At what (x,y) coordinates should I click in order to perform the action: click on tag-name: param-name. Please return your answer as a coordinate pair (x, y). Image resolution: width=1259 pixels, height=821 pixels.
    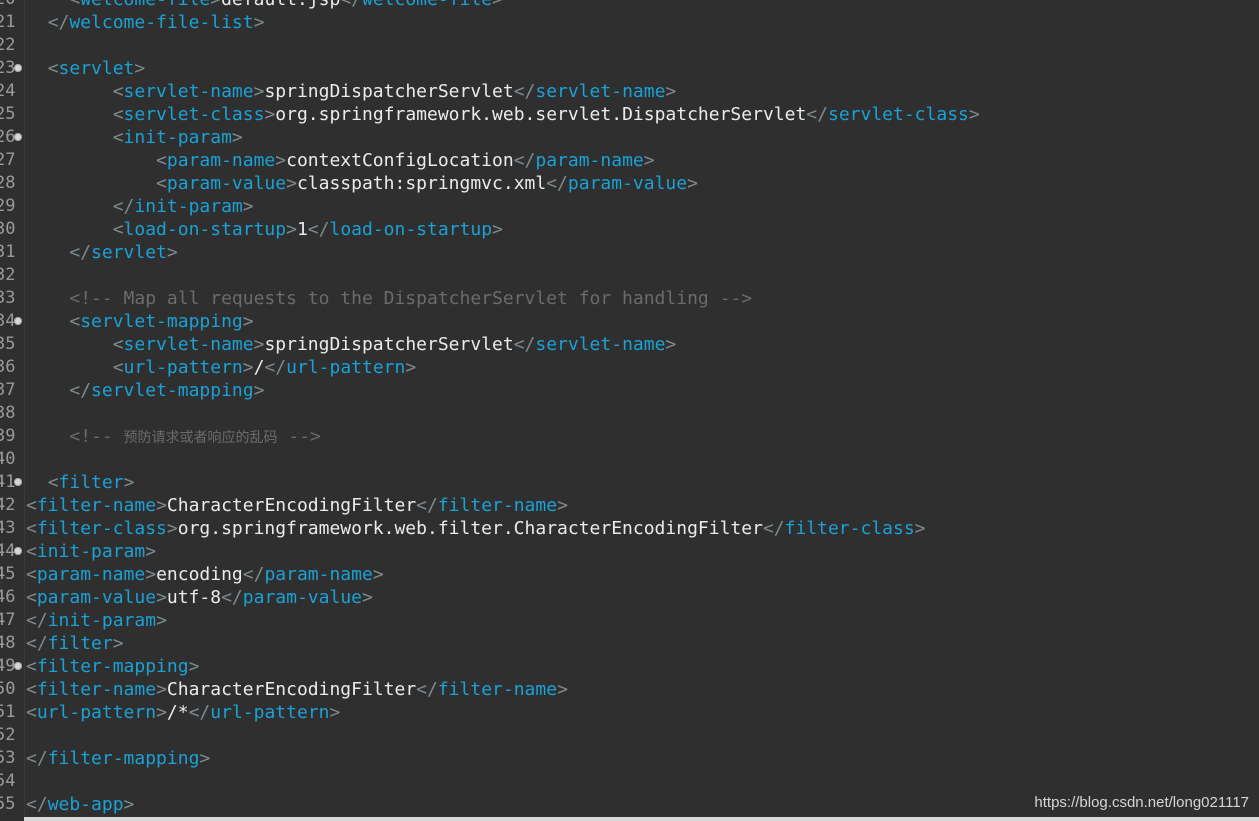
    Looking at the image, I should click on (589, 160).